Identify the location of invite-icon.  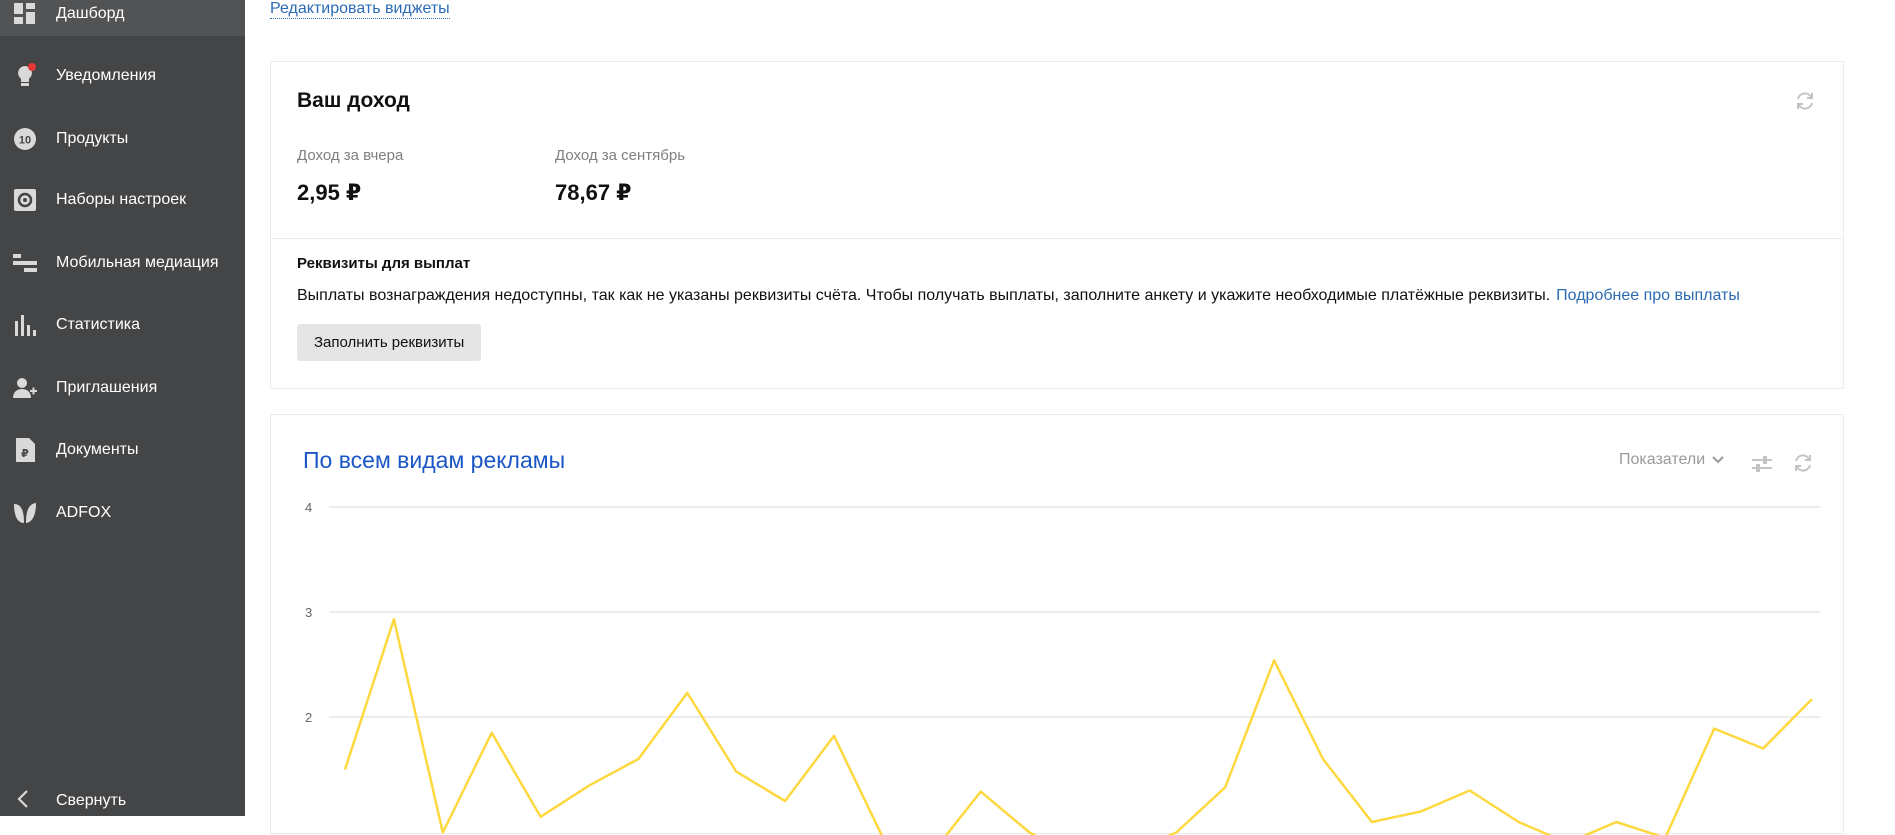
(25, 388).